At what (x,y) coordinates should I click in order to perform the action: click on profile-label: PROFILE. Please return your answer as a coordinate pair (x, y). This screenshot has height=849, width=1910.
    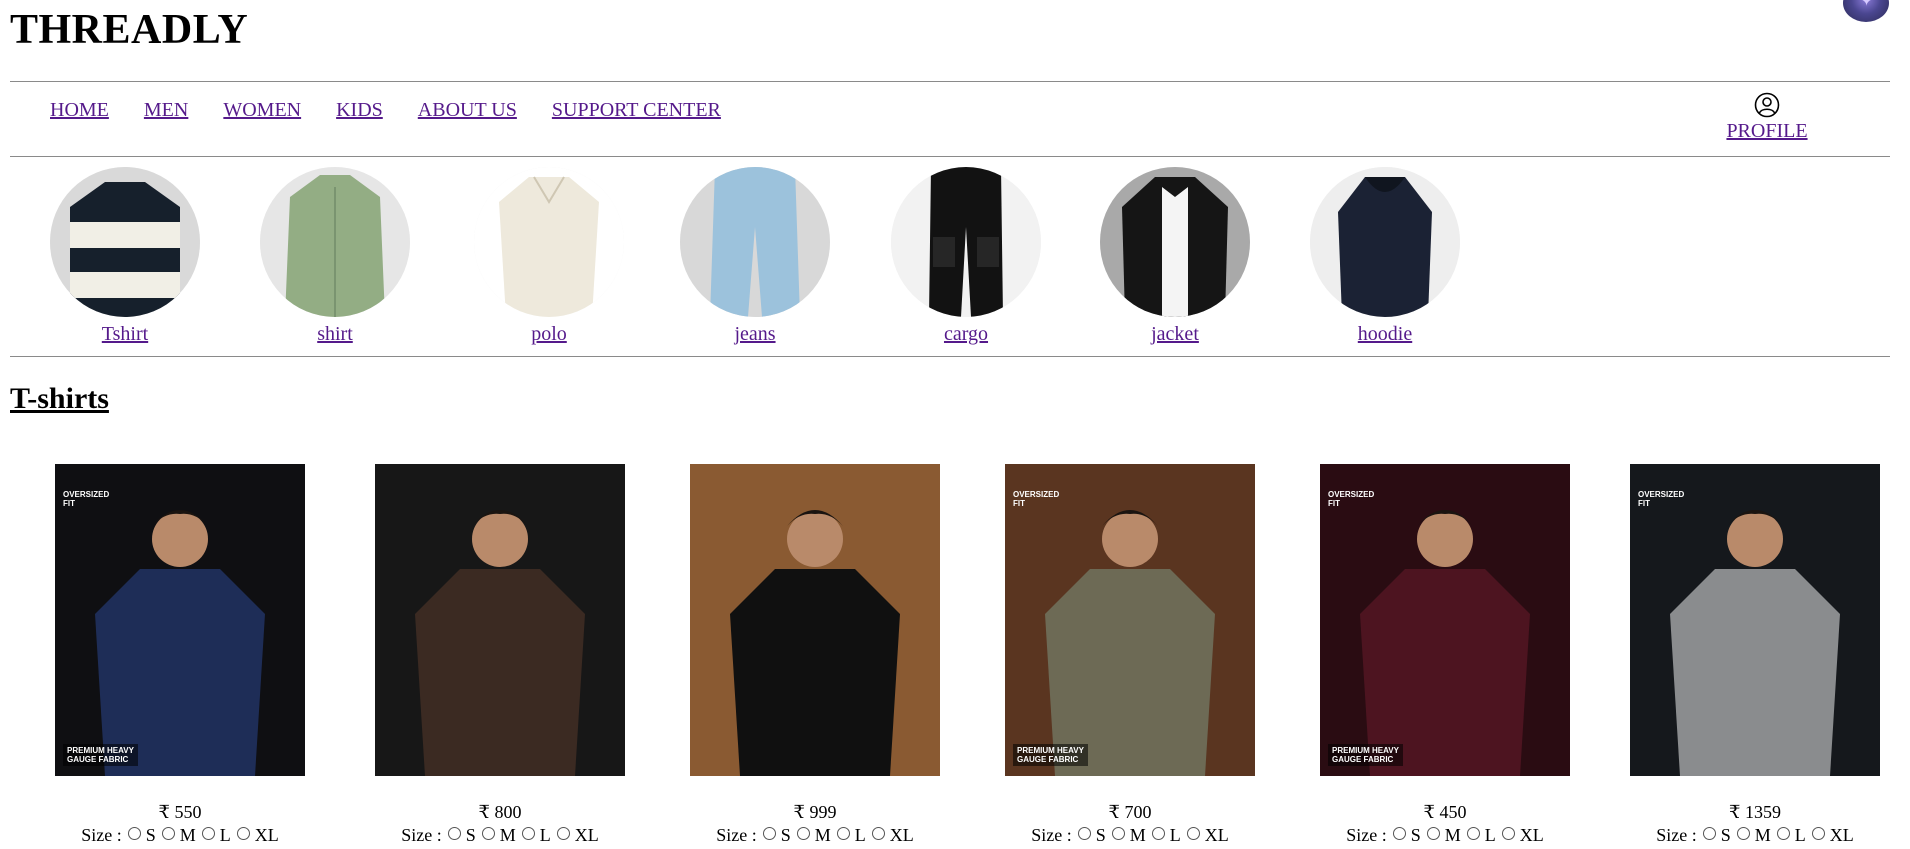
    Looking at the image, I should click on (1766, 131).